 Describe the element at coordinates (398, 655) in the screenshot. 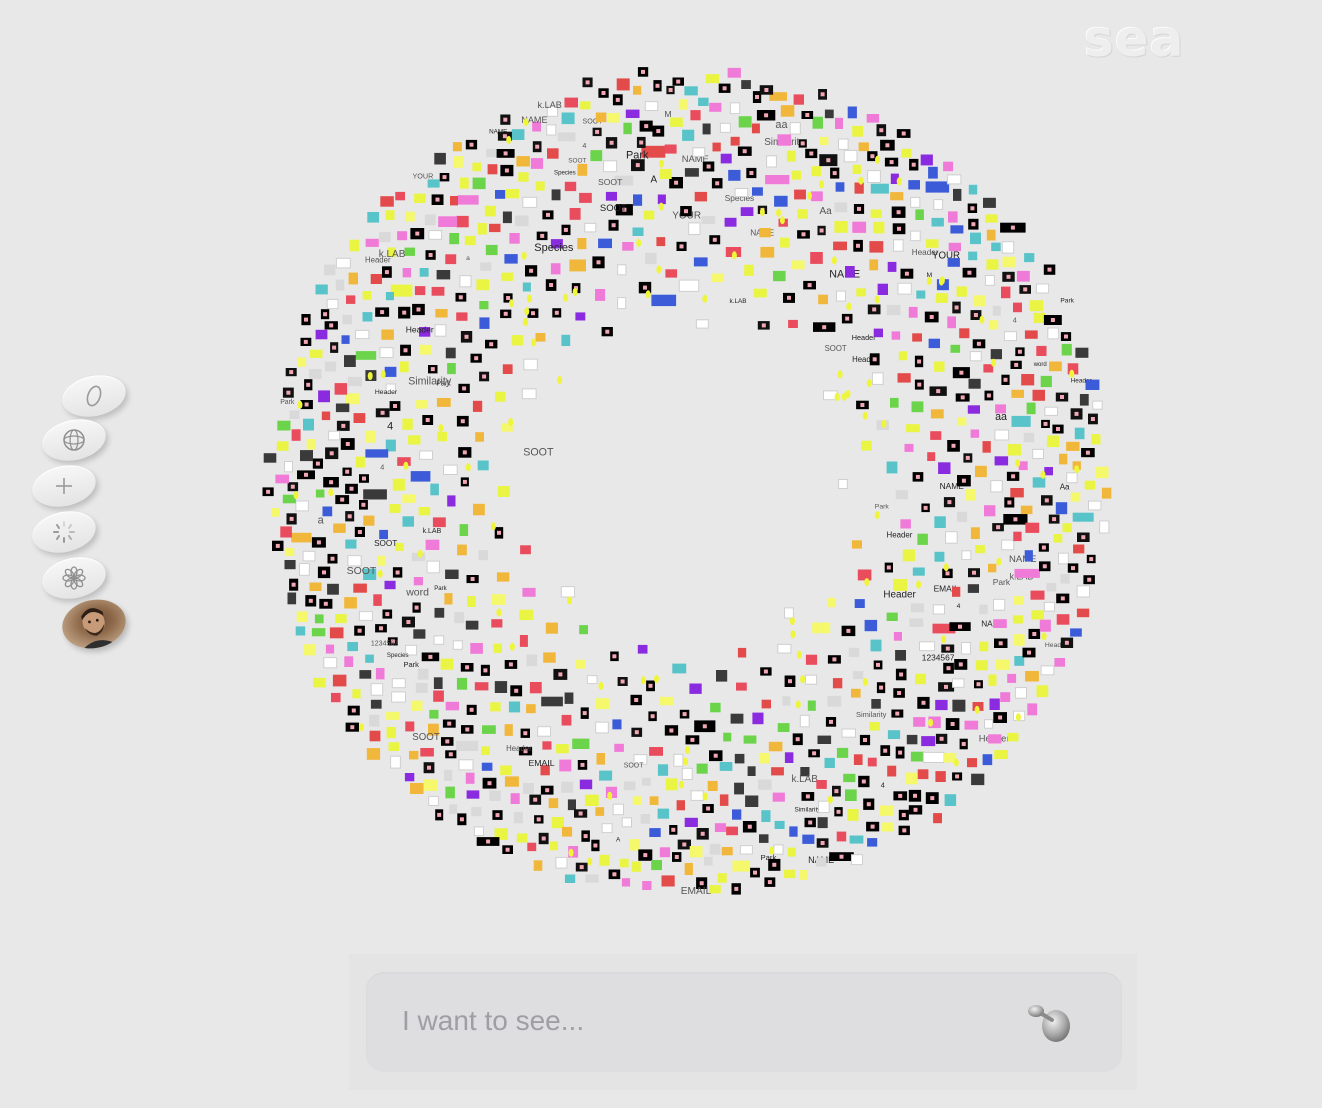

I see `cloud-label: Species` at that location.